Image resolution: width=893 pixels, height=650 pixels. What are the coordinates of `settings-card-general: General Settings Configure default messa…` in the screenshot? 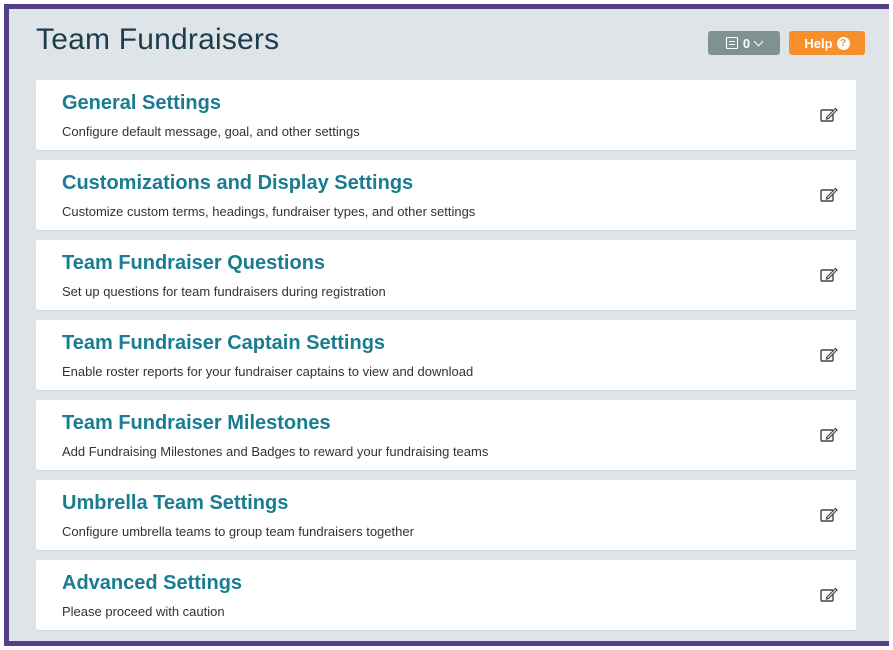 It's located at (446, 115).